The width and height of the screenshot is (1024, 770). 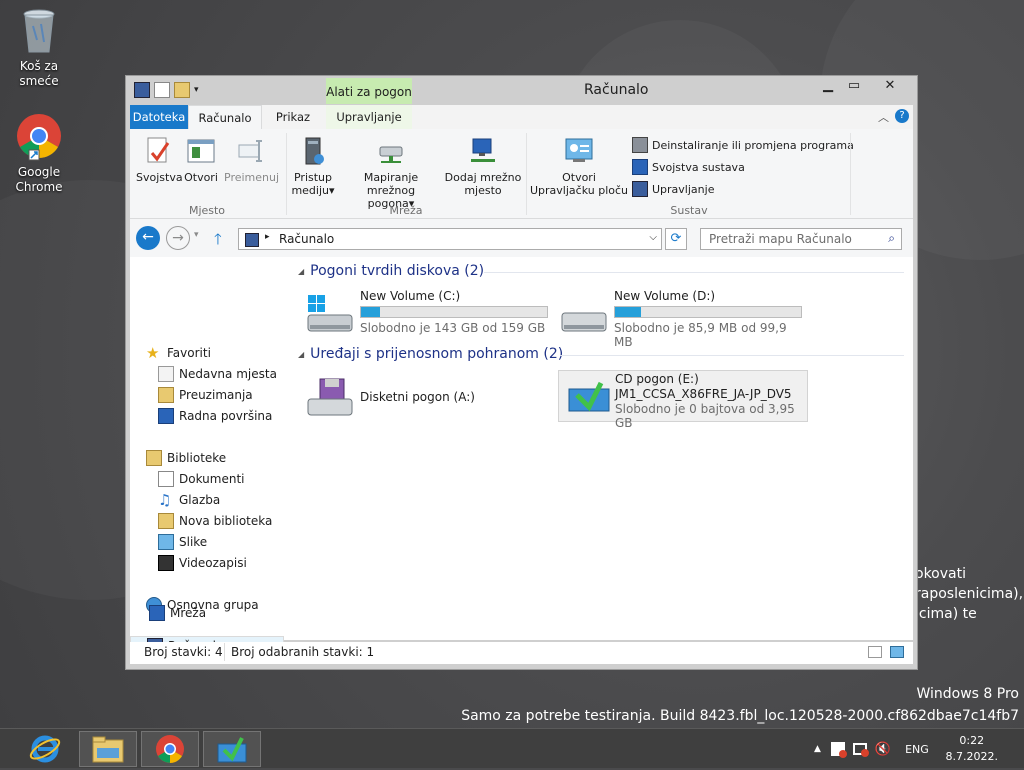 What do you see at coordinates (391, 271) in the screenshot?
I see `section-hard-drives: ◢ Pogoni tvrdih diskova (2)` at bounding box center [391, 271].